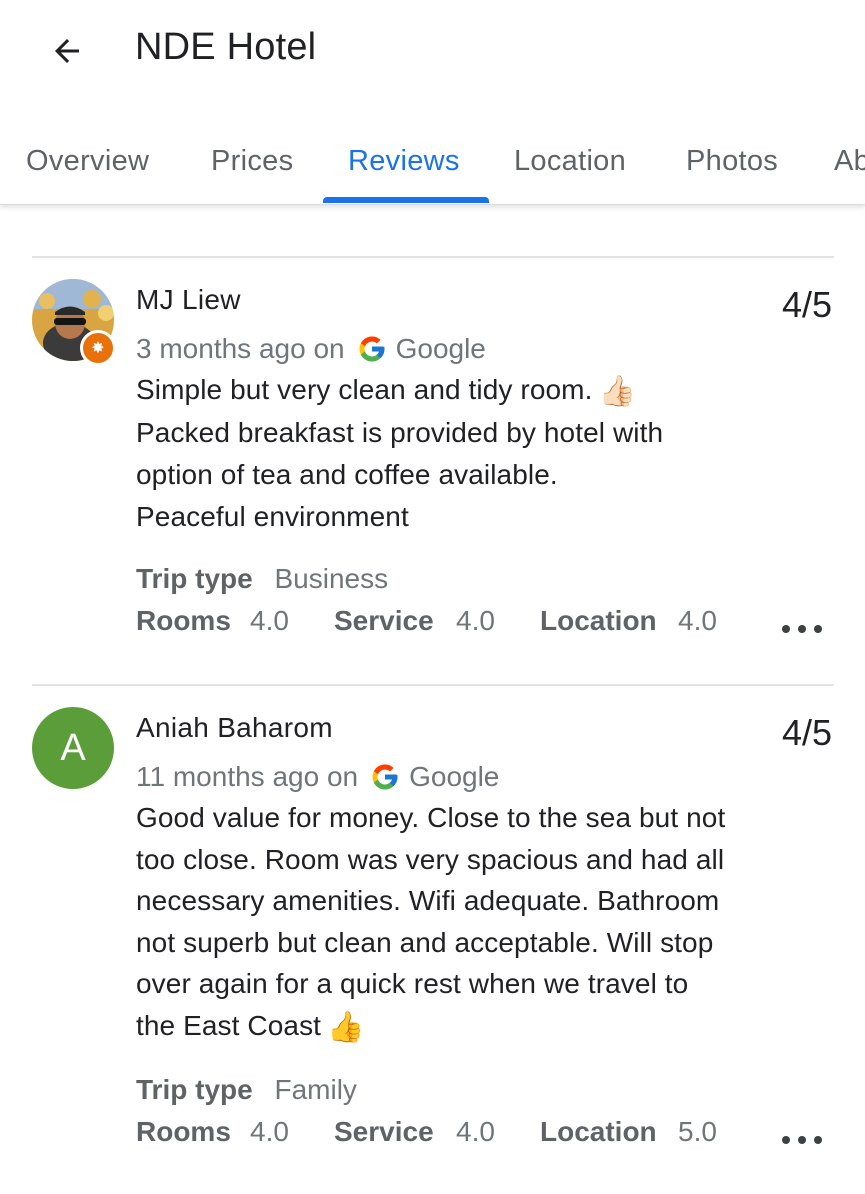 The height and width of the screenshot is (1194, 865). Describe the element at coordinates (570, 161) in the screenshot. I see `tab-location: Location` at that location.